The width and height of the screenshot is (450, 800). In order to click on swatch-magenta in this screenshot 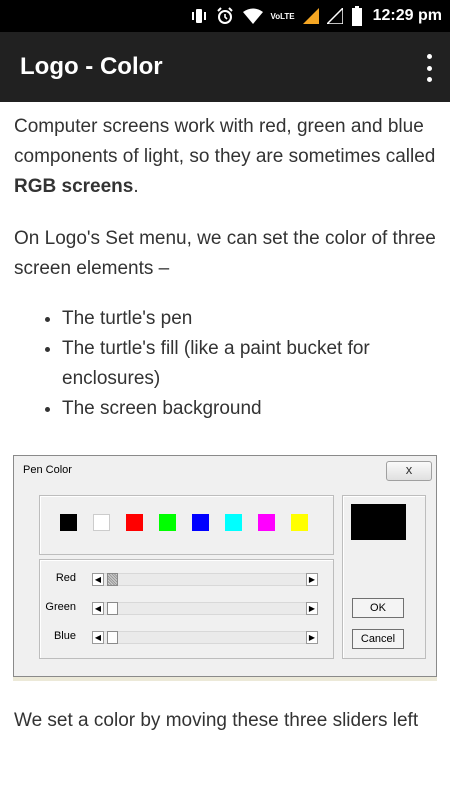, I will do `click(266, 522)`.